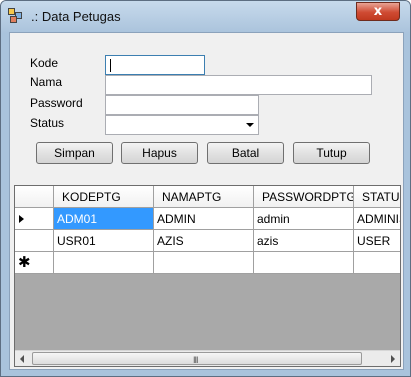 This screenshot has width=411, height=377. I want to click on table-cell: USER, so click(377, 241).